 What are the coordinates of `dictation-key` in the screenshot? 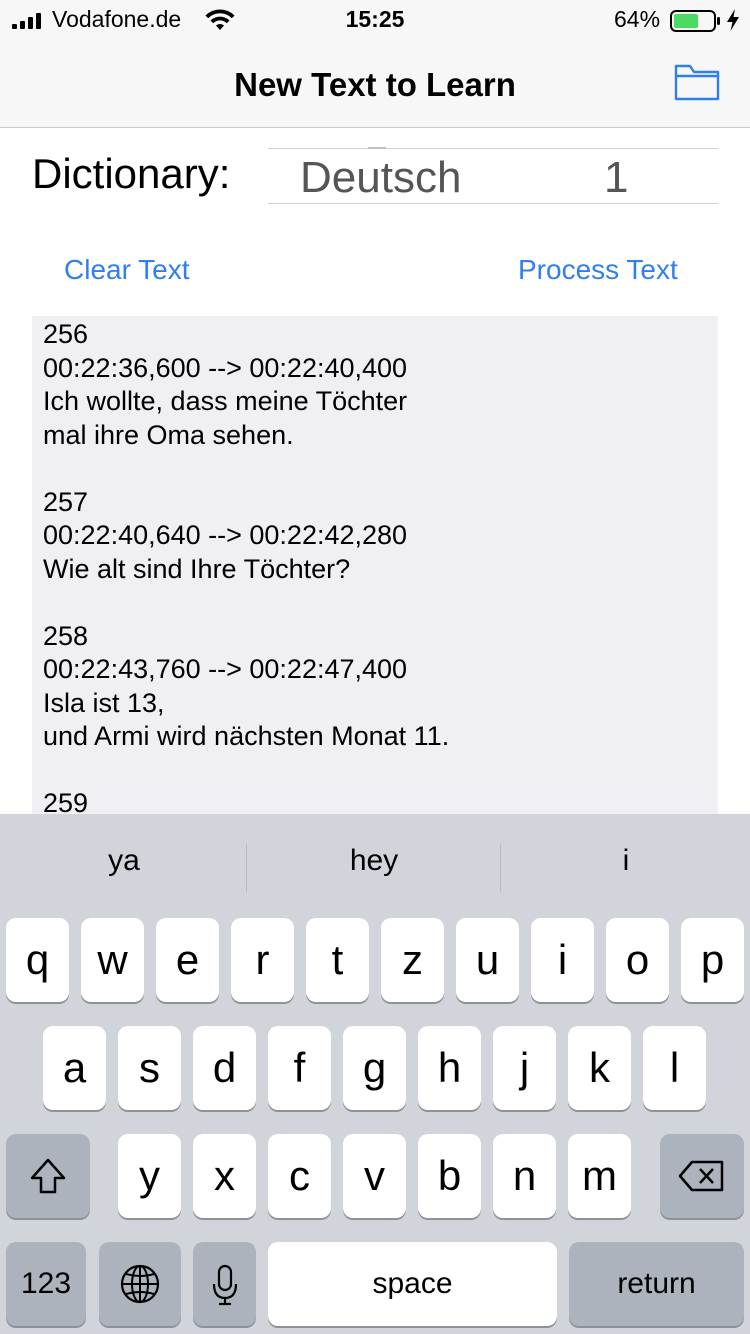 It's located at (224, 1284).